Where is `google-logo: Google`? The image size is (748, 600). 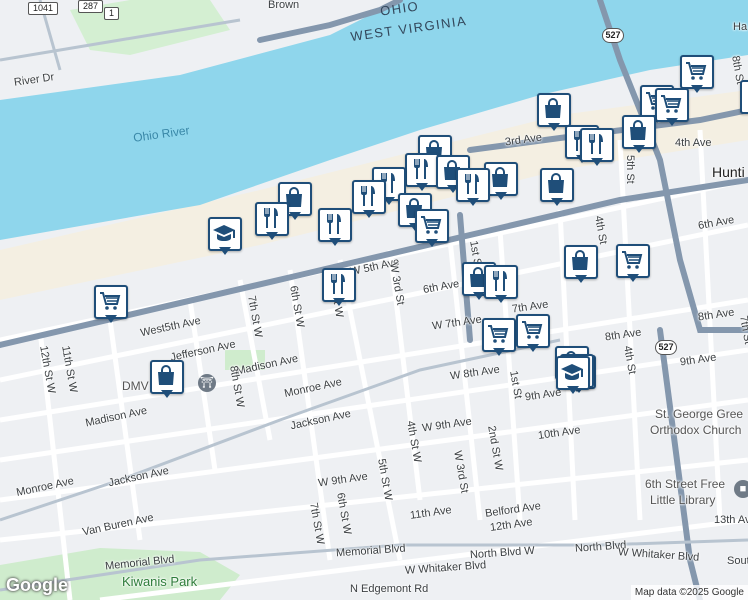
google-logo: Google is located at coordinates (37, 585).